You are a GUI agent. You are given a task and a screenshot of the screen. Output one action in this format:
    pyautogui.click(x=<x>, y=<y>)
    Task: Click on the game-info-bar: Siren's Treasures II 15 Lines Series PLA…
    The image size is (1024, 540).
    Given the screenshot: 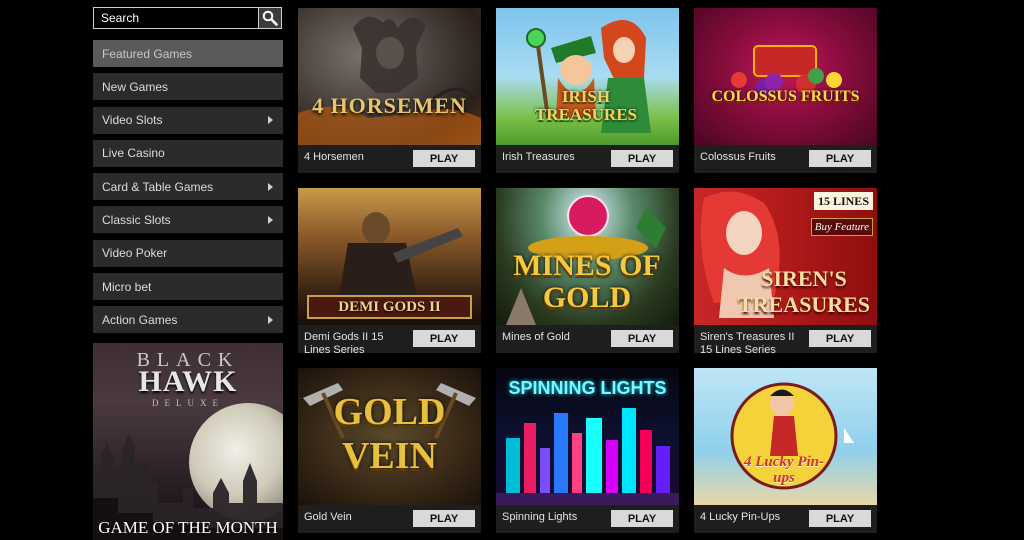 What is the action you would take?
    pyautogui.click(x=785, y=339)
    